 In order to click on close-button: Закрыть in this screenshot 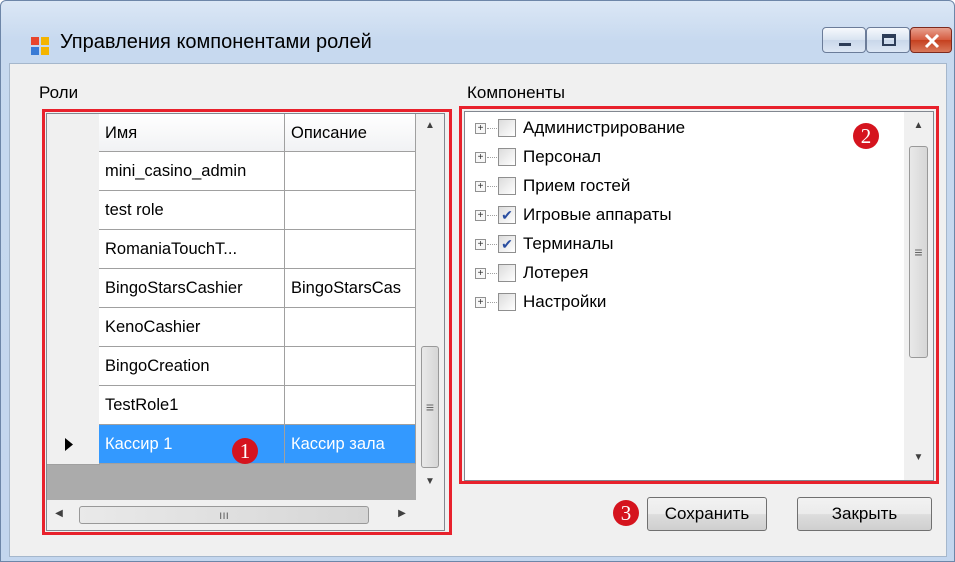, I will do `click(864, 514)`.